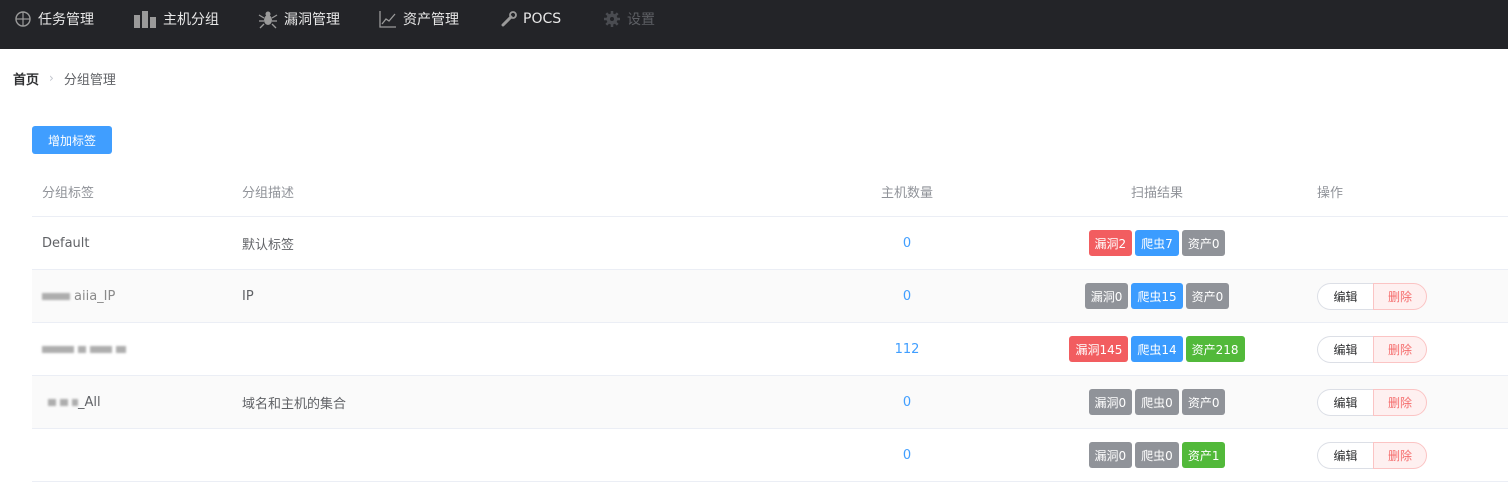 The height and width of the screenshot is (493, 1508). I want to click on row-tag-text: aiia_IP, so click(95, 296).